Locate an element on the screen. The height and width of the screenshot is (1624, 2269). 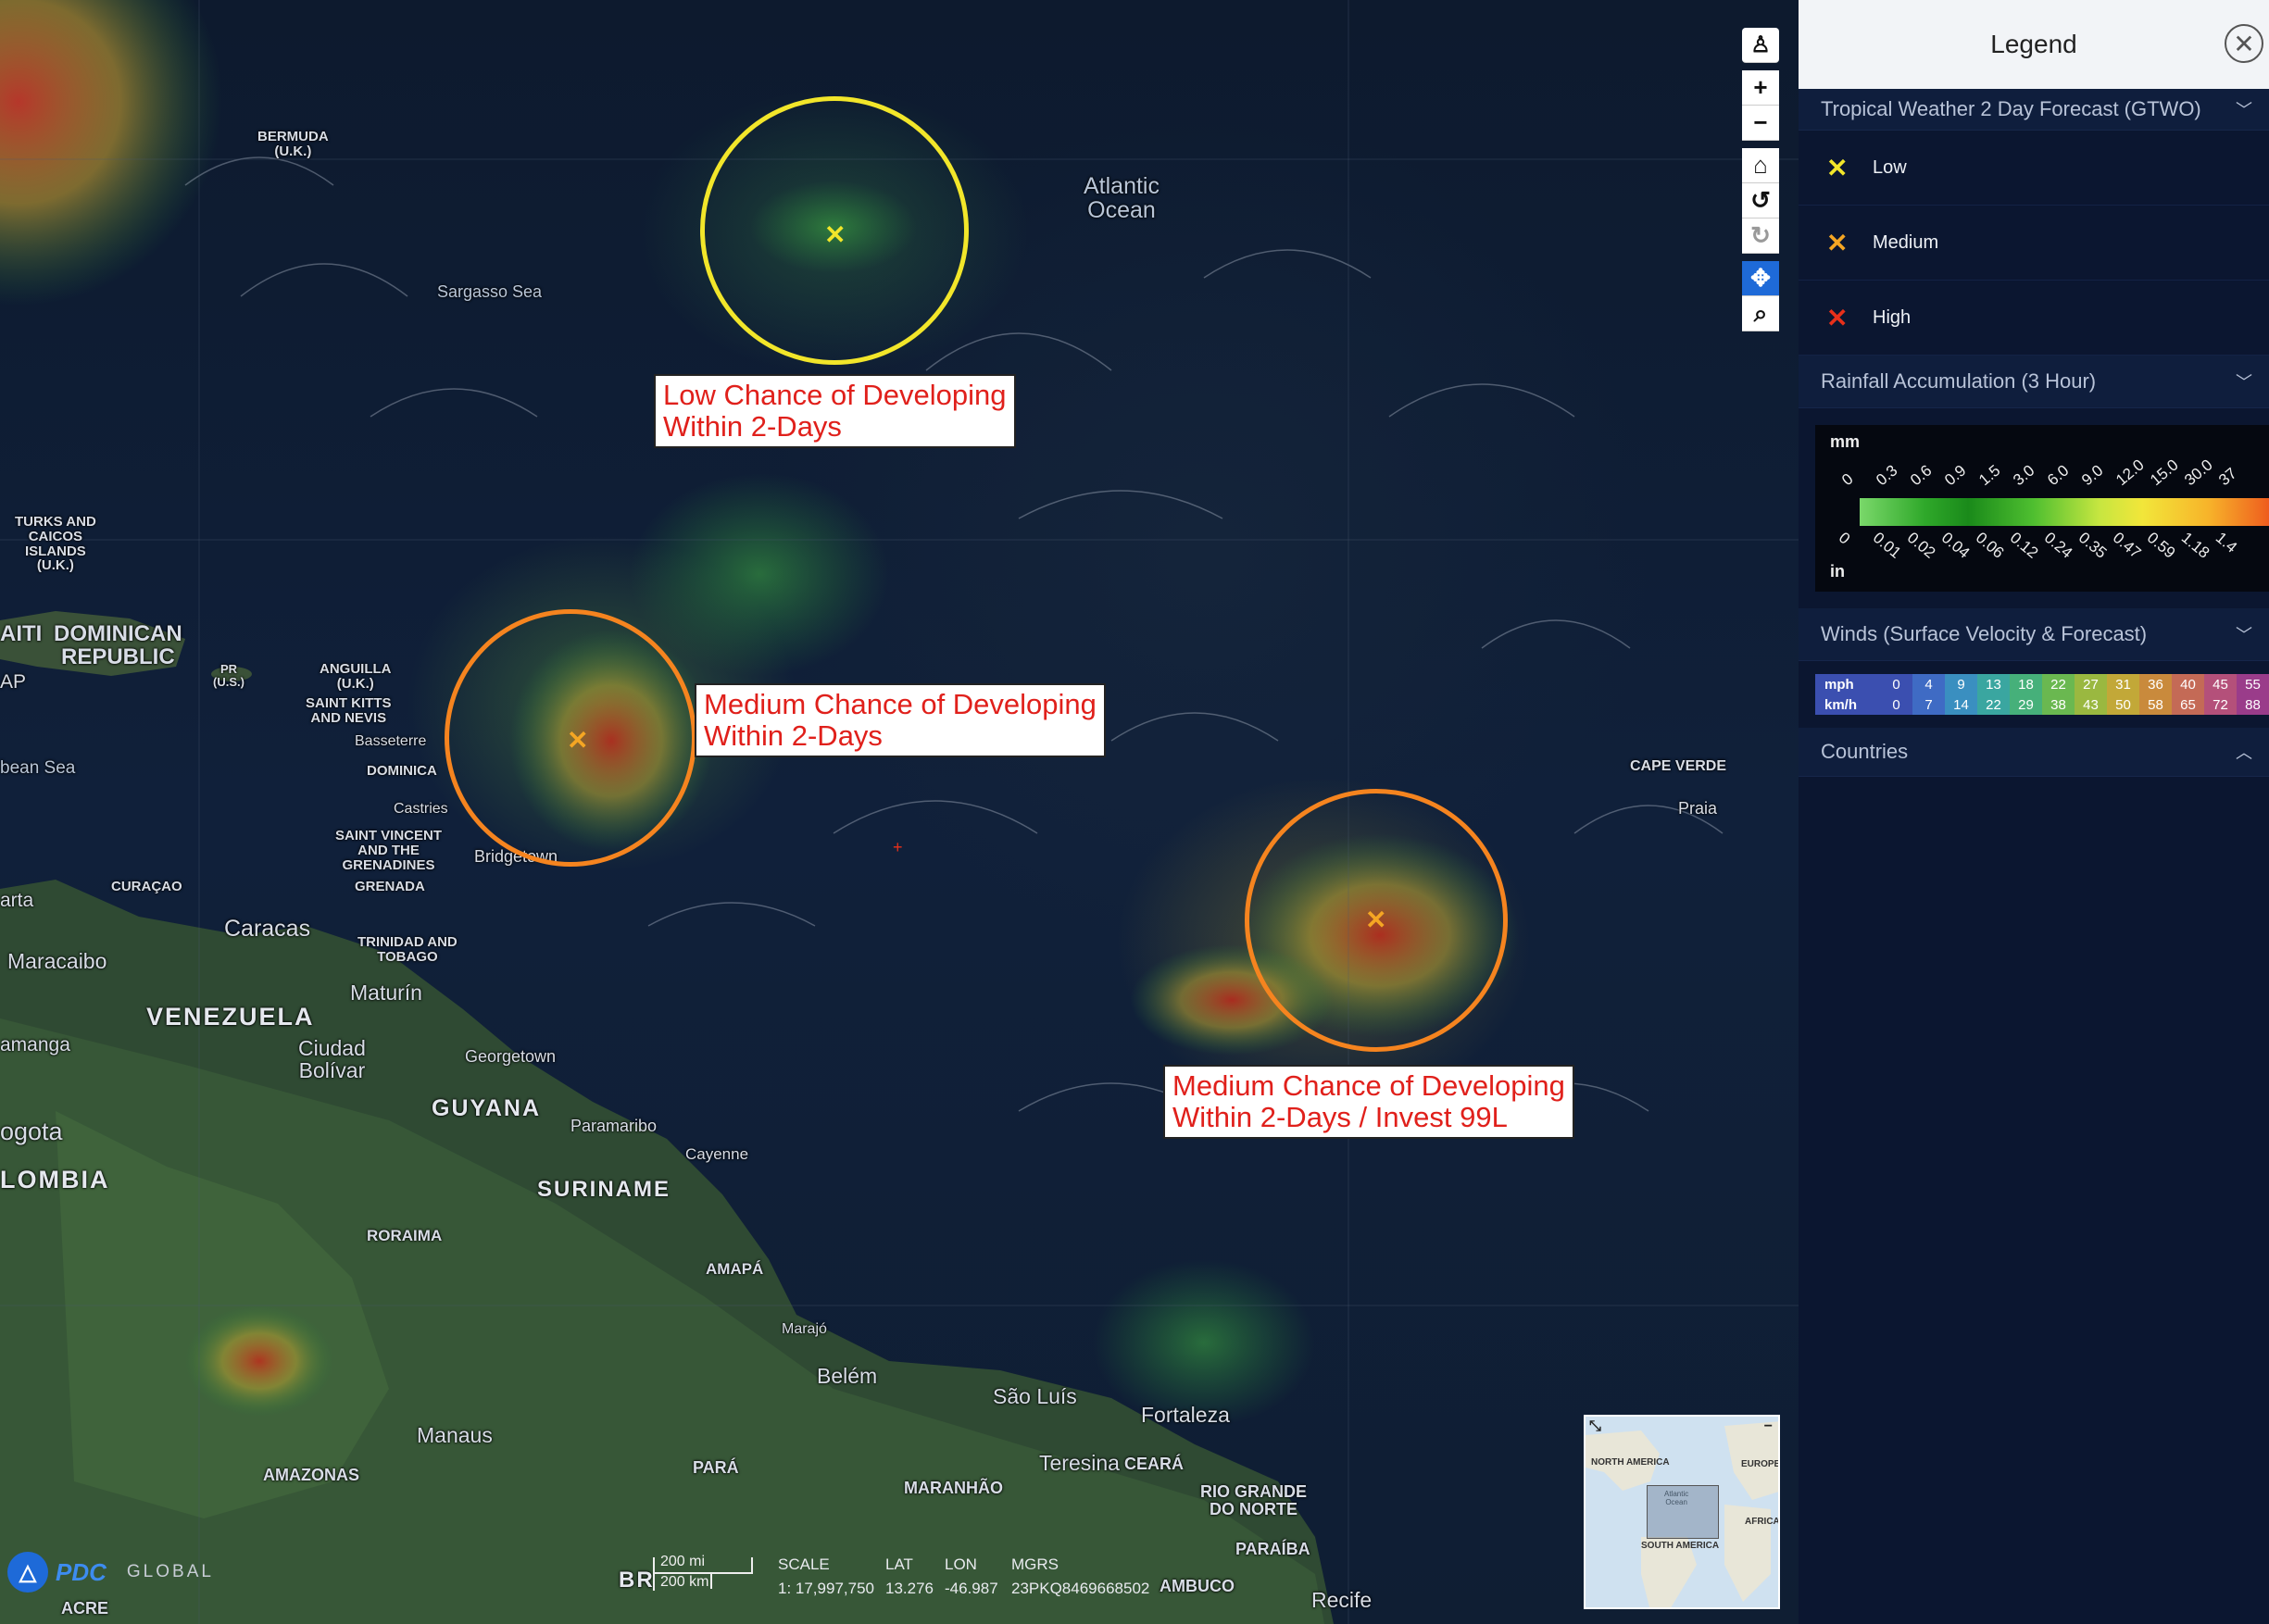
winds-value-cell: 13 is located at coordinates (1993, 684).